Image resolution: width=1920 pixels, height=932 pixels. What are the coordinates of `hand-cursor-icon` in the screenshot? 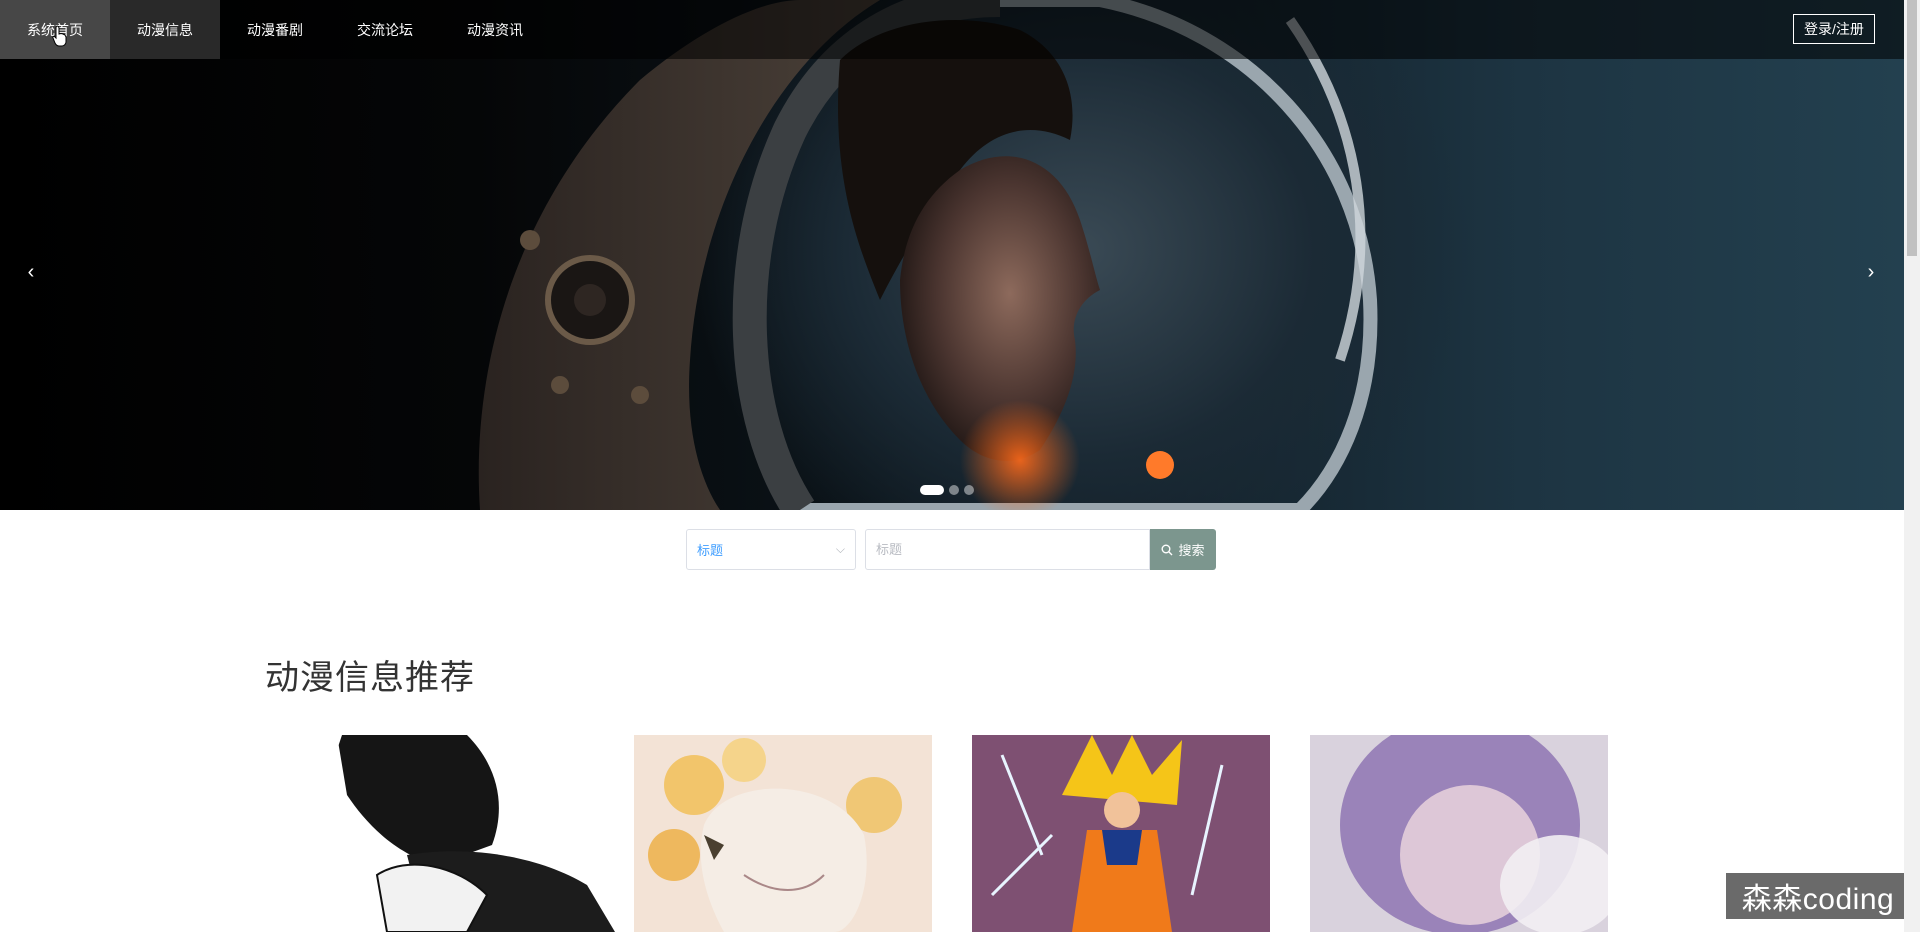 It's located at (59, 36).